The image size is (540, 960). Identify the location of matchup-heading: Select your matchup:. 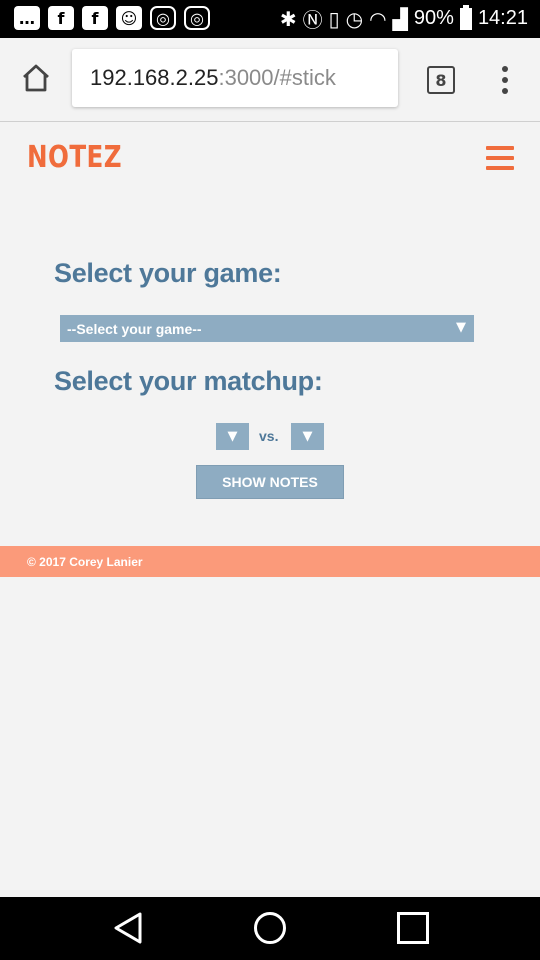
(188, 381).